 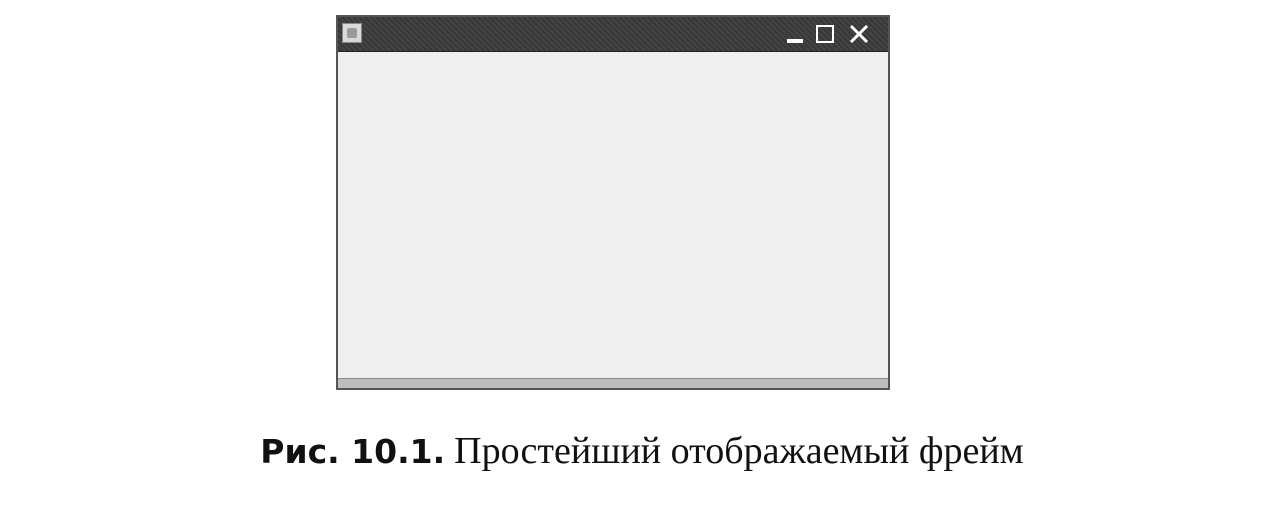 I want to click on maximize-button, so click(x=825, y=34).